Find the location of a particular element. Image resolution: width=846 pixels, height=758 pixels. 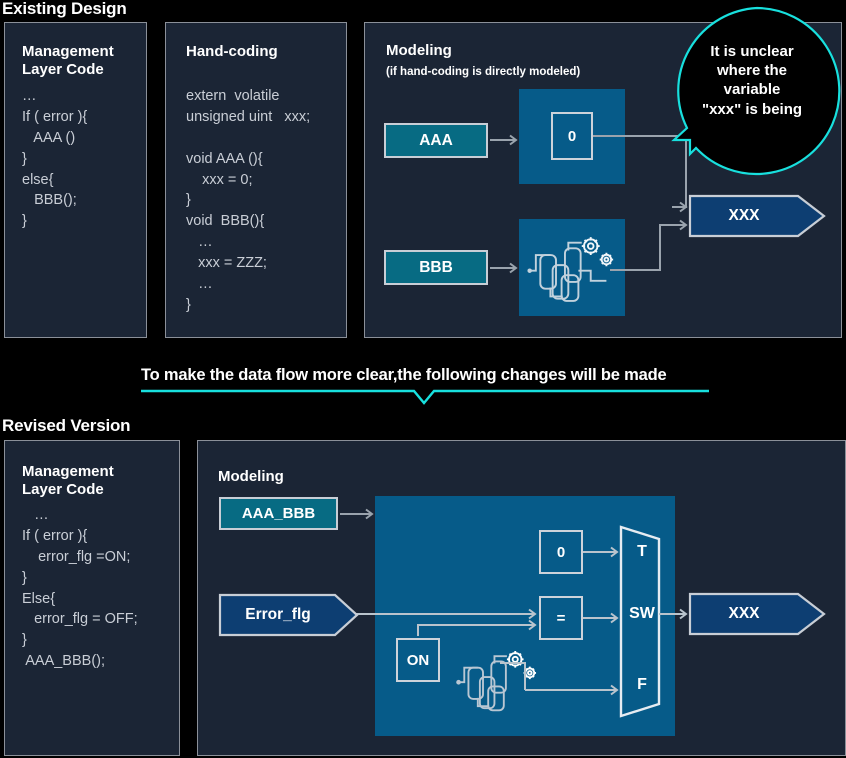

compare-block-equals: = is located at coordinates (561, 618).